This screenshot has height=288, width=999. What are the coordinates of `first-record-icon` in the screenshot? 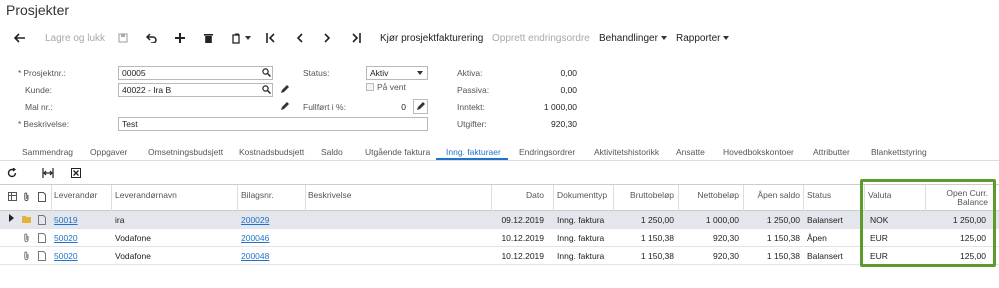 It's located at (270, 38).